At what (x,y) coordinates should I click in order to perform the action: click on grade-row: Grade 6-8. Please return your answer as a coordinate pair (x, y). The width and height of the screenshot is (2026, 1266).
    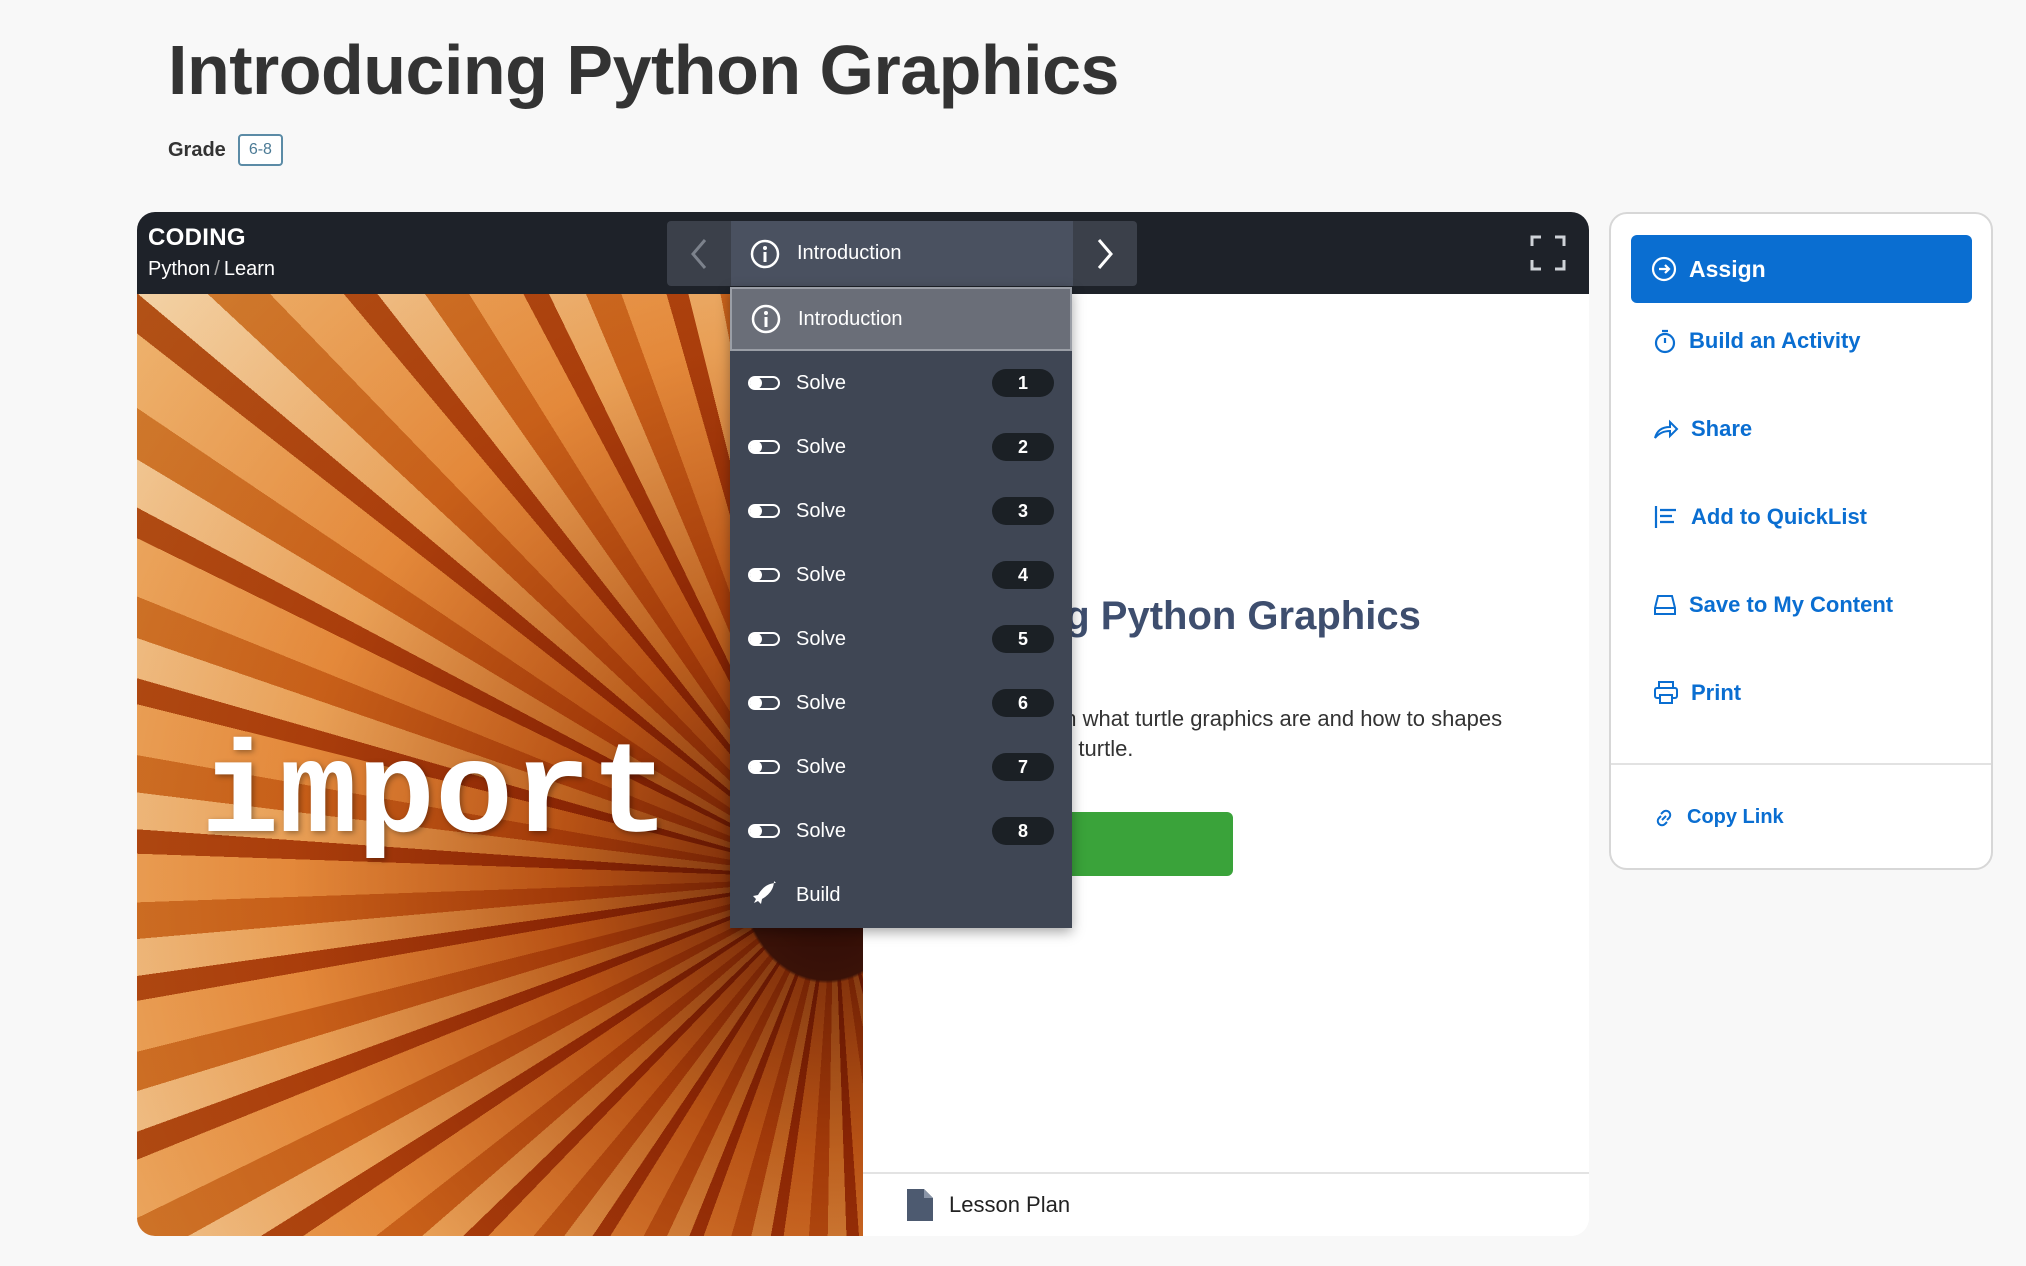
    Looking at the image, I should click on (225, 150).